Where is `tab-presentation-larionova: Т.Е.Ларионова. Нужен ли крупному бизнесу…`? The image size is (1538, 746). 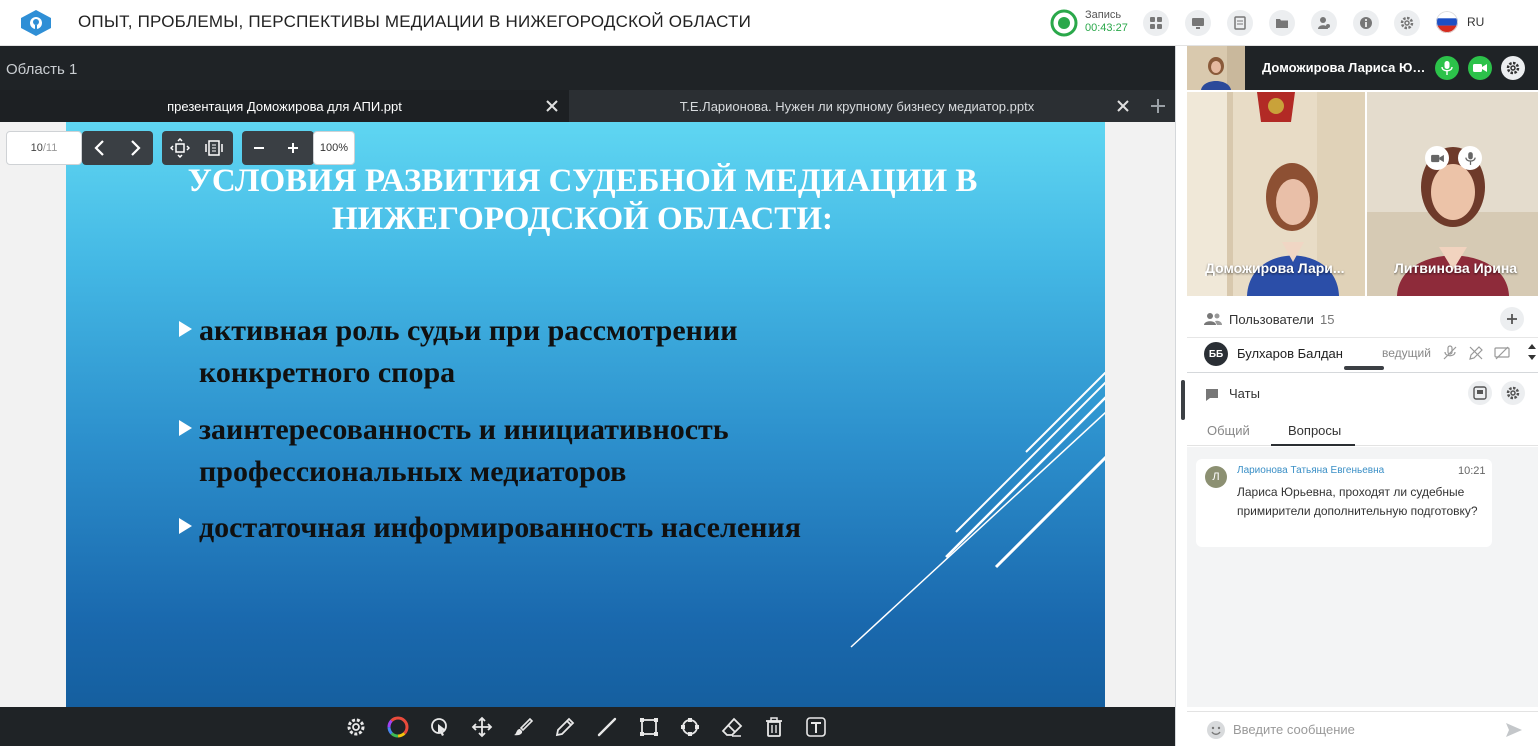
tab-presentation-larionova: Т.Е.Ларионова. Нужен ли крупному бизнесу… is located at coordinates (857, 106).